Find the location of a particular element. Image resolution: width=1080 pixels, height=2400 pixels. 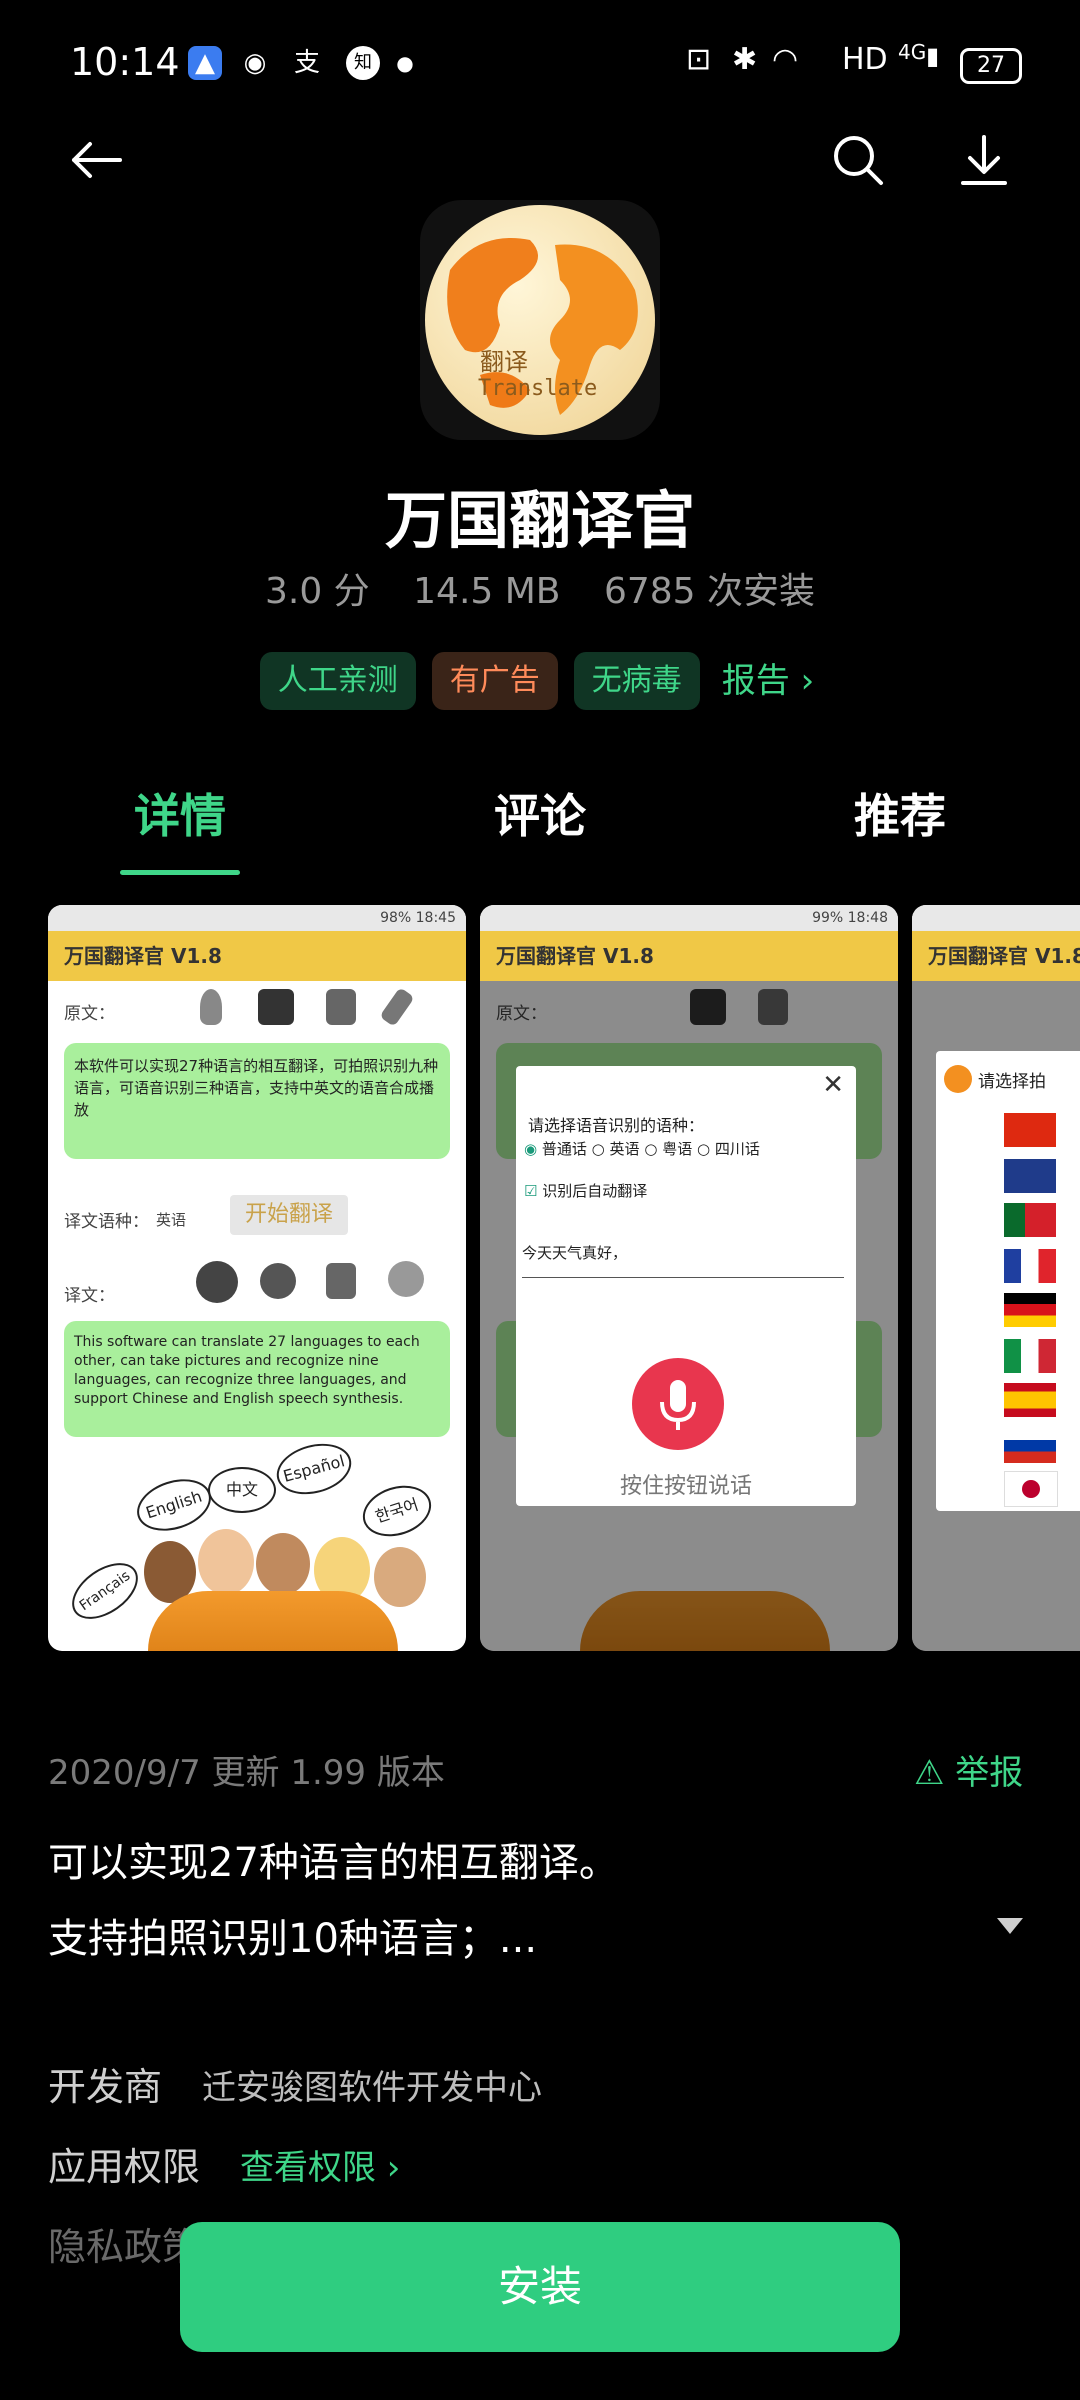

developer-label: 开发商 is located at coordinates (105, 2087).